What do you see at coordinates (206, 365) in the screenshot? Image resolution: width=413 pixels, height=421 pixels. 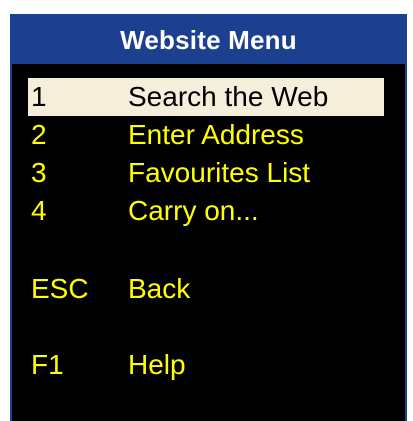 I see `menu-item-help: F1 Help` at bounding box center [206, 365].